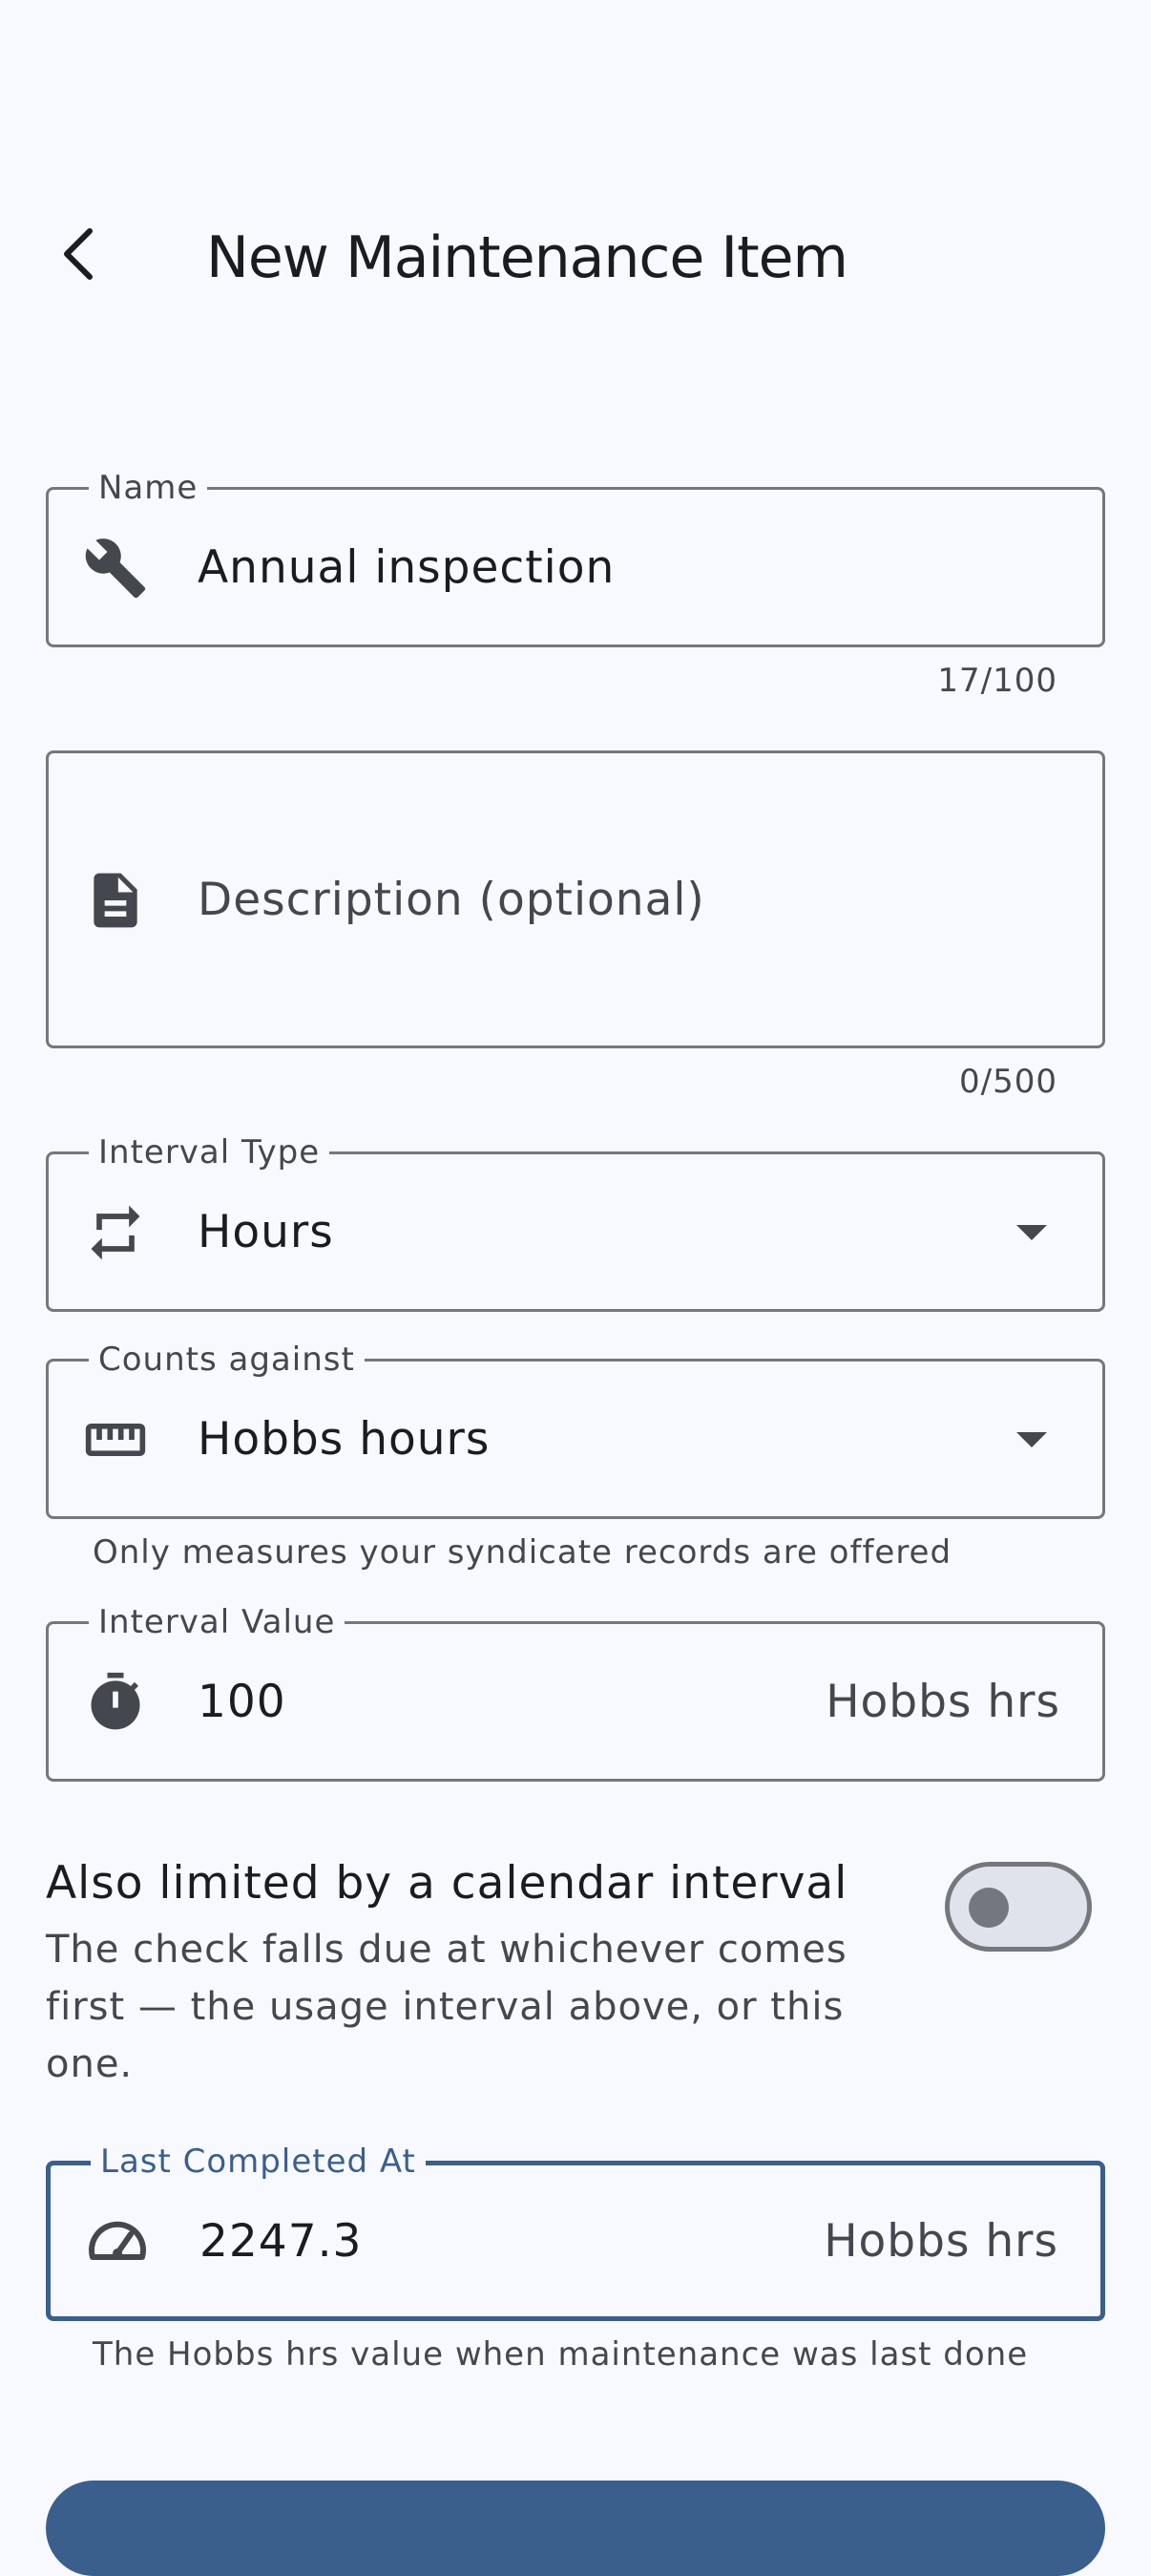 This screenshot has height=2576, width=1151. What do you see at coordinates (997, 681) in the screenshot?
I see `name-char-counter: 17/100` at bounding box center [997, 681].